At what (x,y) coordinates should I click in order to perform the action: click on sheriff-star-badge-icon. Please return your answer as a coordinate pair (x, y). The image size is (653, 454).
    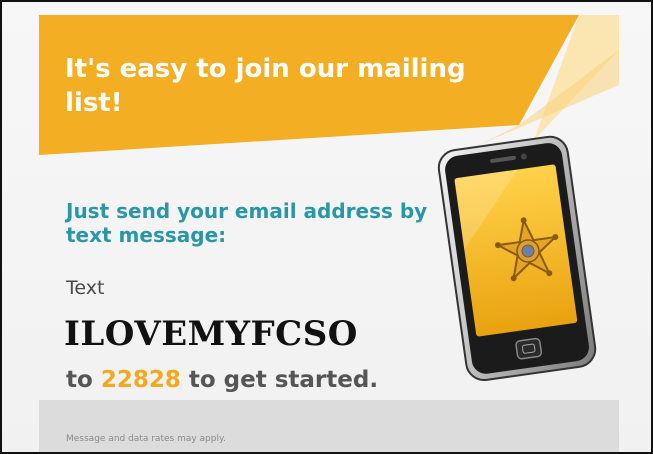
    Looking at the image, I should click on (528, 251).